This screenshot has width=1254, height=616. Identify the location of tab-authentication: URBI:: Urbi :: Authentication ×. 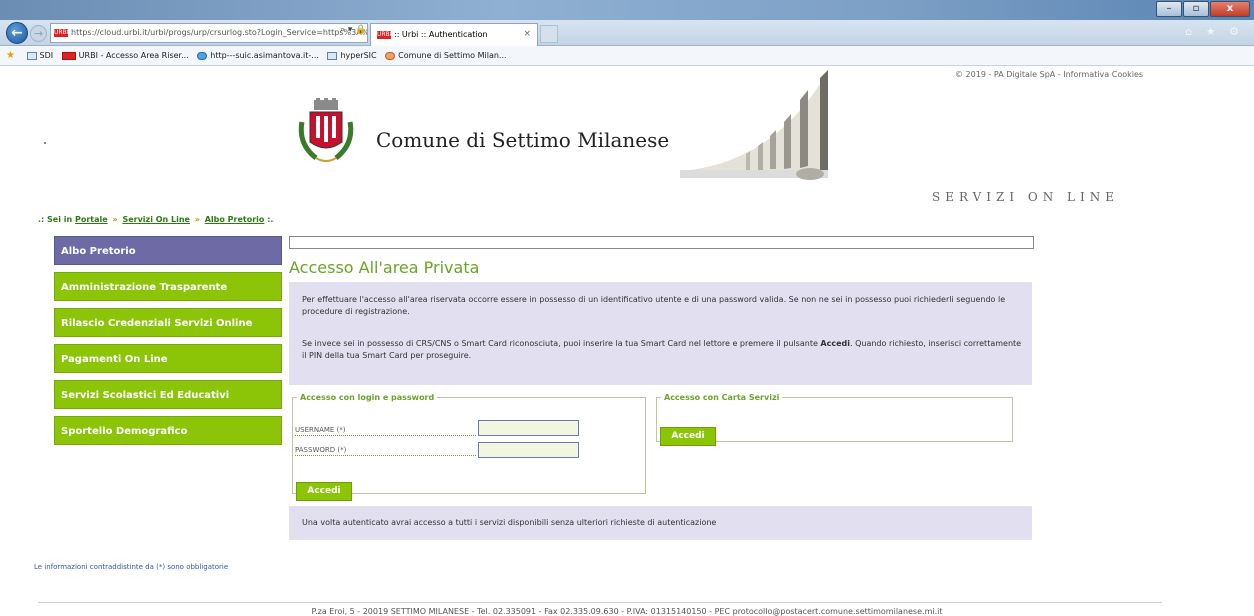
(454, 34).